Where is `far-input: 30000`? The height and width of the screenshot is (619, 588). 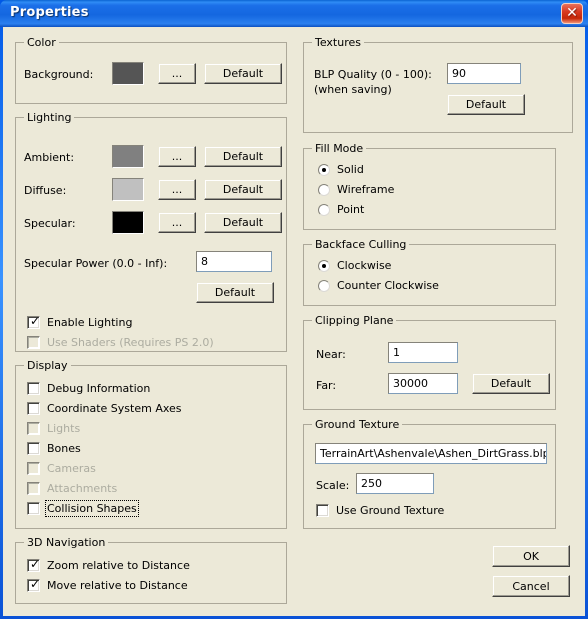
far-input: 30000 is located at coordinates (423, 383).